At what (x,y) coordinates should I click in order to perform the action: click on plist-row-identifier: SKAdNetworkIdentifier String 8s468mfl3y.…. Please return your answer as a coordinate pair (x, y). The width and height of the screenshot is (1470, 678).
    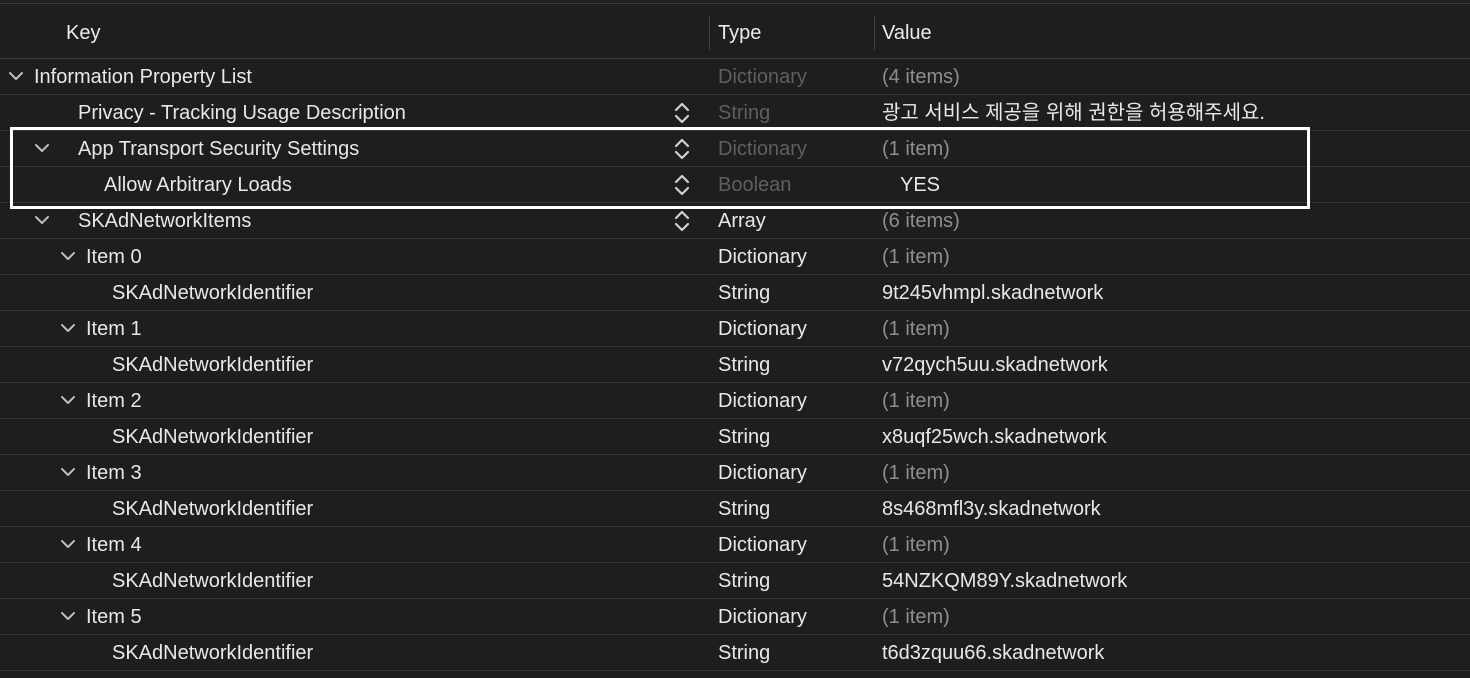
    Looking at the image, I should click on (735, 509).